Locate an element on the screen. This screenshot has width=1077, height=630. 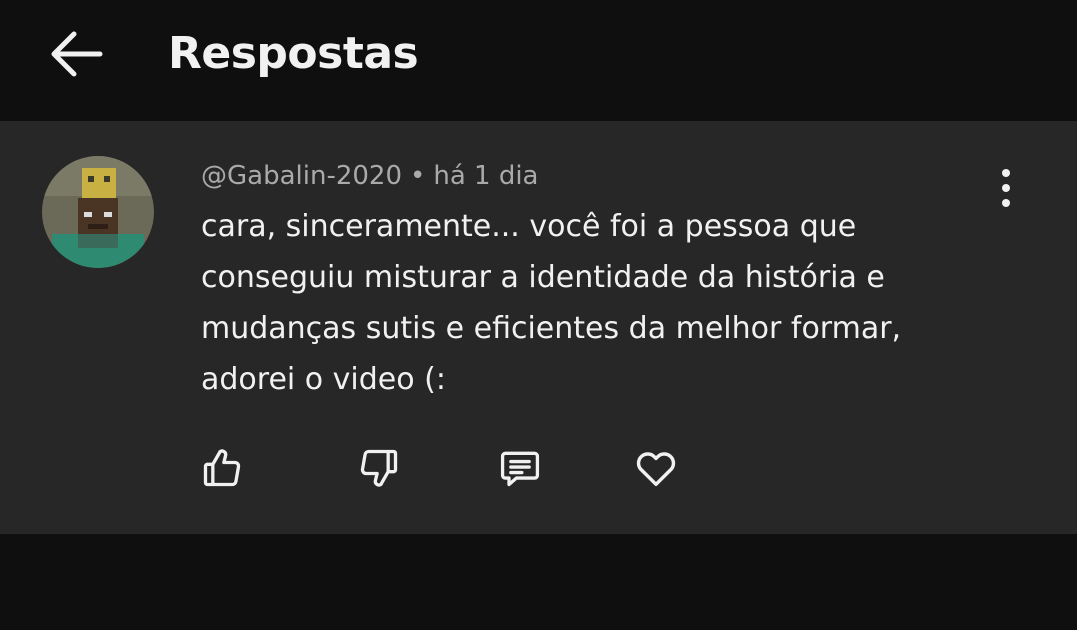
comment-icon is located at coordinates (520, 469).